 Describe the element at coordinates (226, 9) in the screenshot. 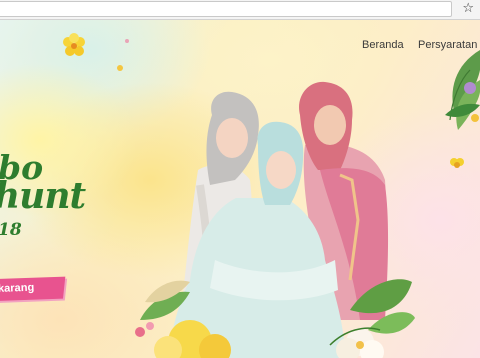

I see `address-bar` at that location.